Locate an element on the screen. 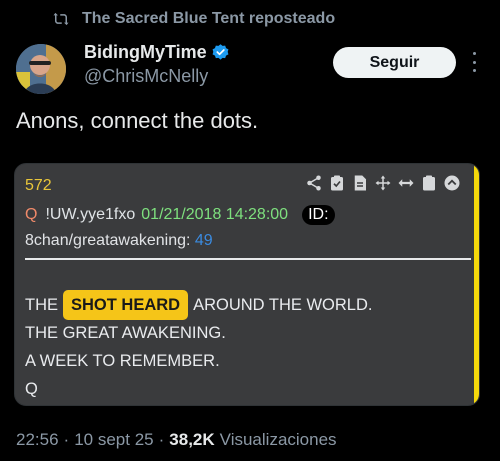  drop-q-letter: Q is located at coordinates (31, 214).